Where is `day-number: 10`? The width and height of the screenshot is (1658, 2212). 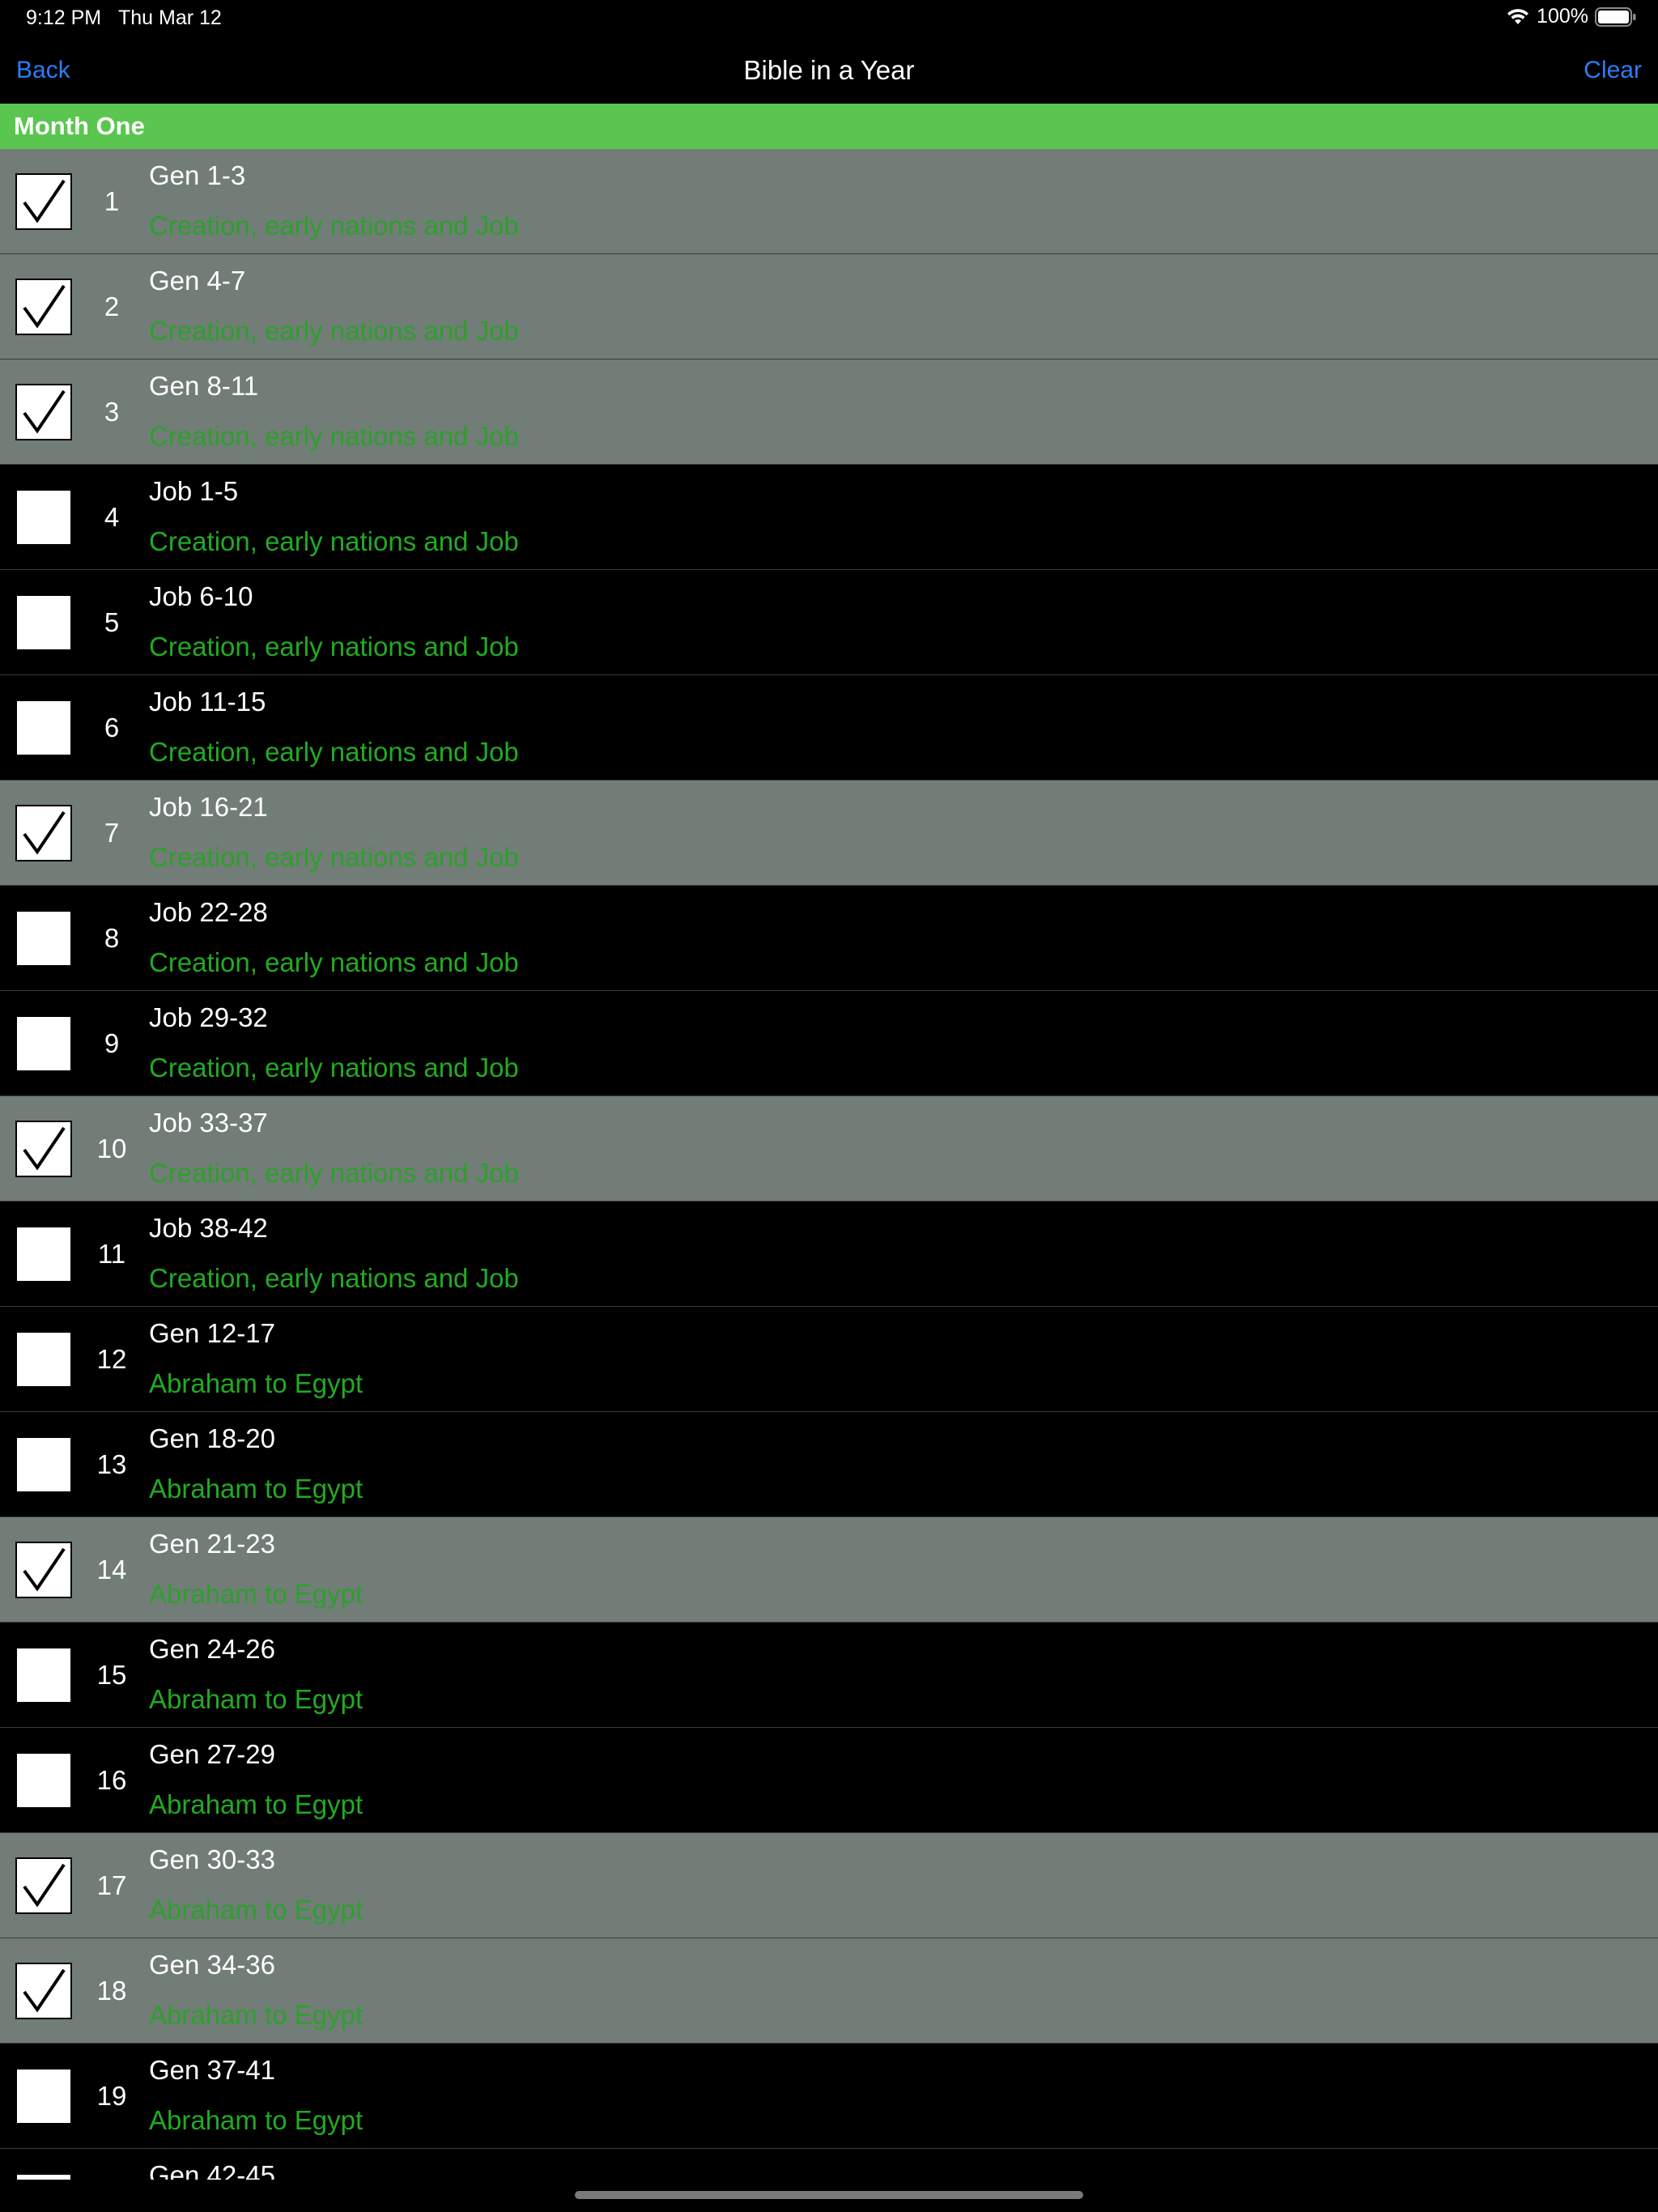 day-number: 10 is located at coordinates (111, 1148).